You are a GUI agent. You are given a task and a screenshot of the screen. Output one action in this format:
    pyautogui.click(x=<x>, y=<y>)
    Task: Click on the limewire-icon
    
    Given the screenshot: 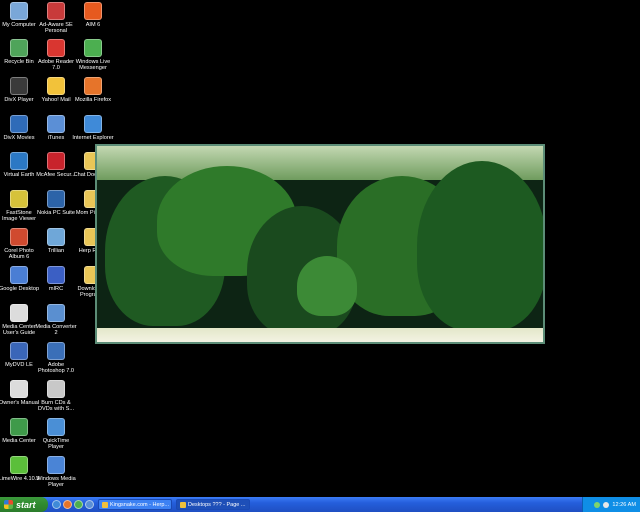 What is the action you would take?
    pyautogui.click(x=19, y=465)
    